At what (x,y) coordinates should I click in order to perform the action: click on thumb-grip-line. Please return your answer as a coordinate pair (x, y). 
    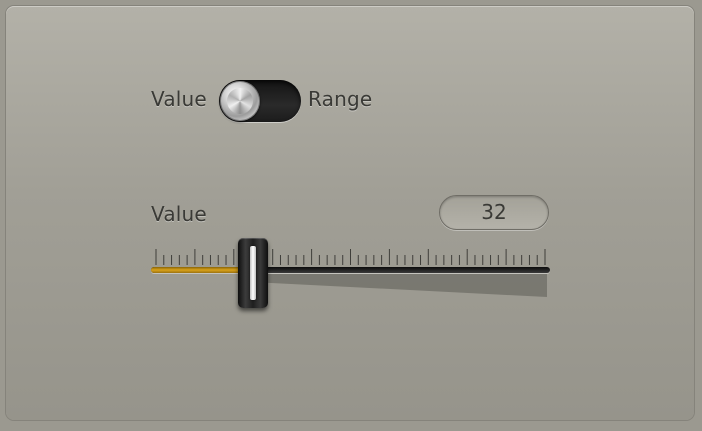
    Looking at the image, I should click on (252, 273).